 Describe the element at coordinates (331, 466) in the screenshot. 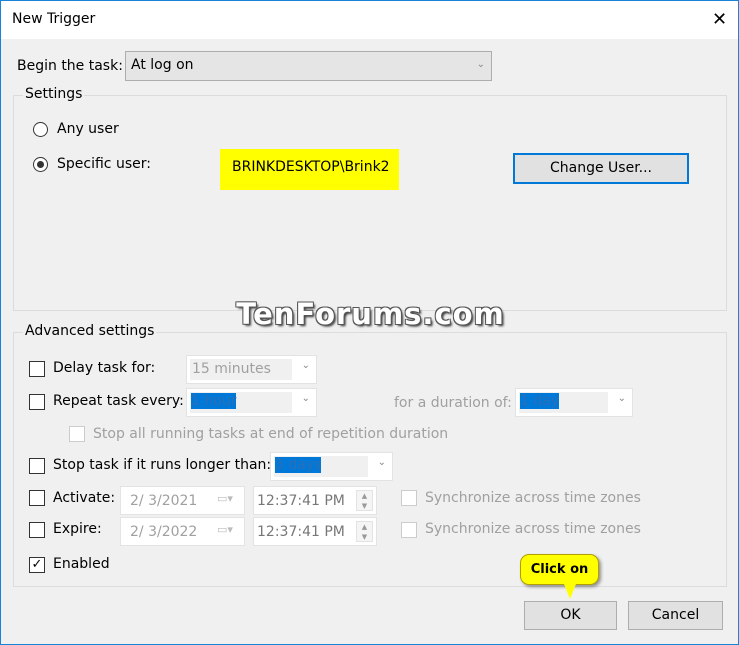

I see `stop-longer-dropdown: 3 days ⌄` at that location.